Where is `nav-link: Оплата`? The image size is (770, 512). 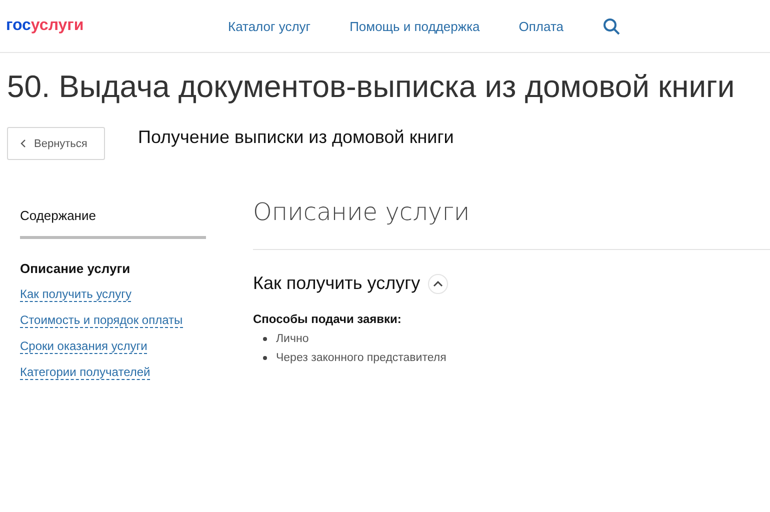
nav-link: Оплата is located at coordinates (541, 26).